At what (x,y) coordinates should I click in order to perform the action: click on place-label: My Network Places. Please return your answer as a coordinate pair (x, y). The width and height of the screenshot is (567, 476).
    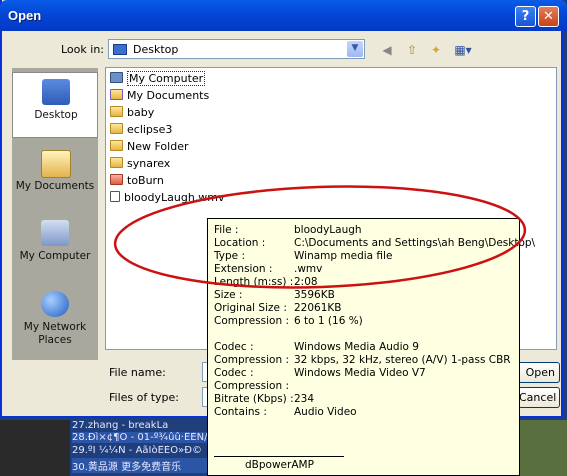
    Looking at the image, I should click on (55, 333).